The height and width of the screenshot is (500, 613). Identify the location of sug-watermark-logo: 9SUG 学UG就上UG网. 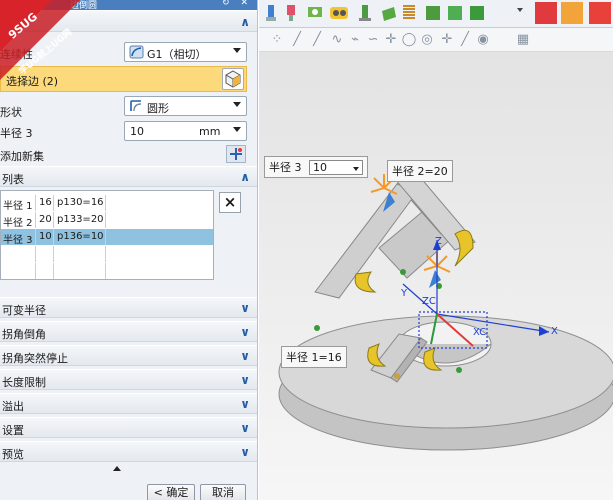
(40, 40).